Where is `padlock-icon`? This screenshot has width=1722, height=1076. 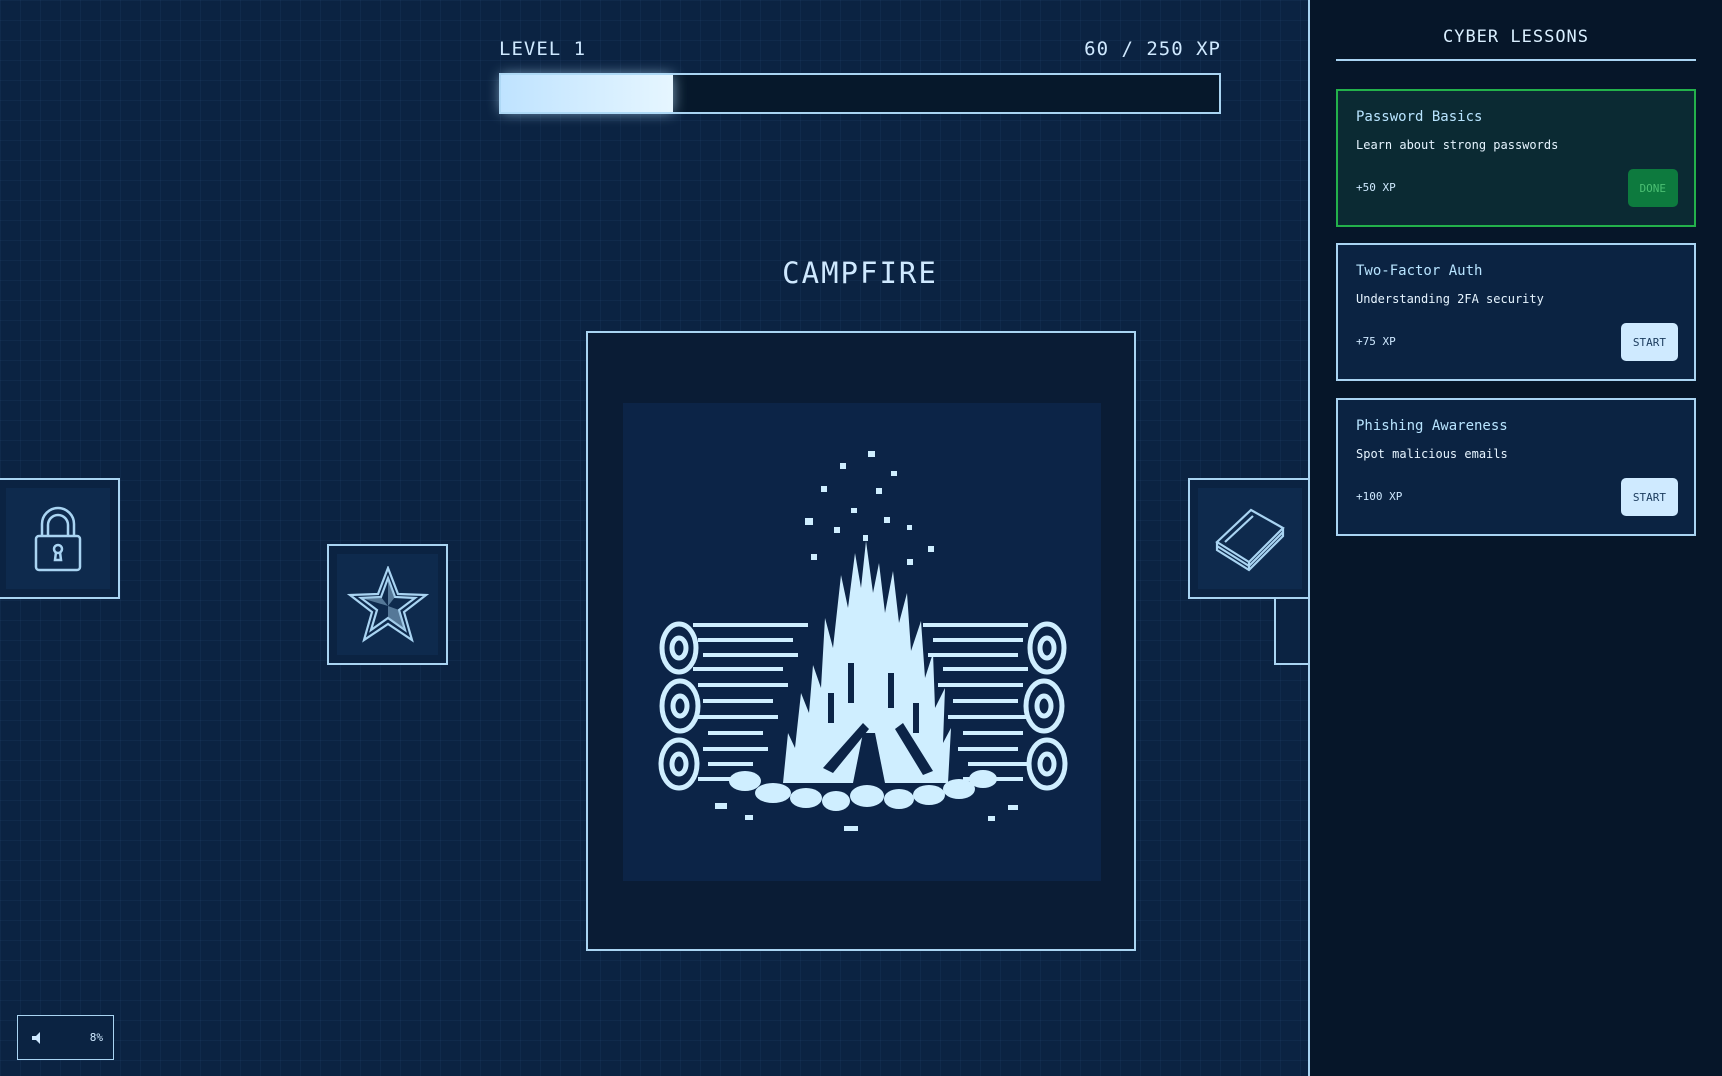 padlock-icon is located at coordinates (58, 538).